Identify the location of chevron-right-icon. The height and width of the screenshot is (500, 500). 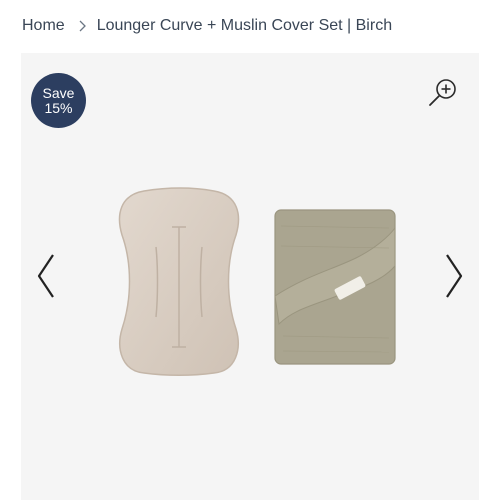
(82, 26).